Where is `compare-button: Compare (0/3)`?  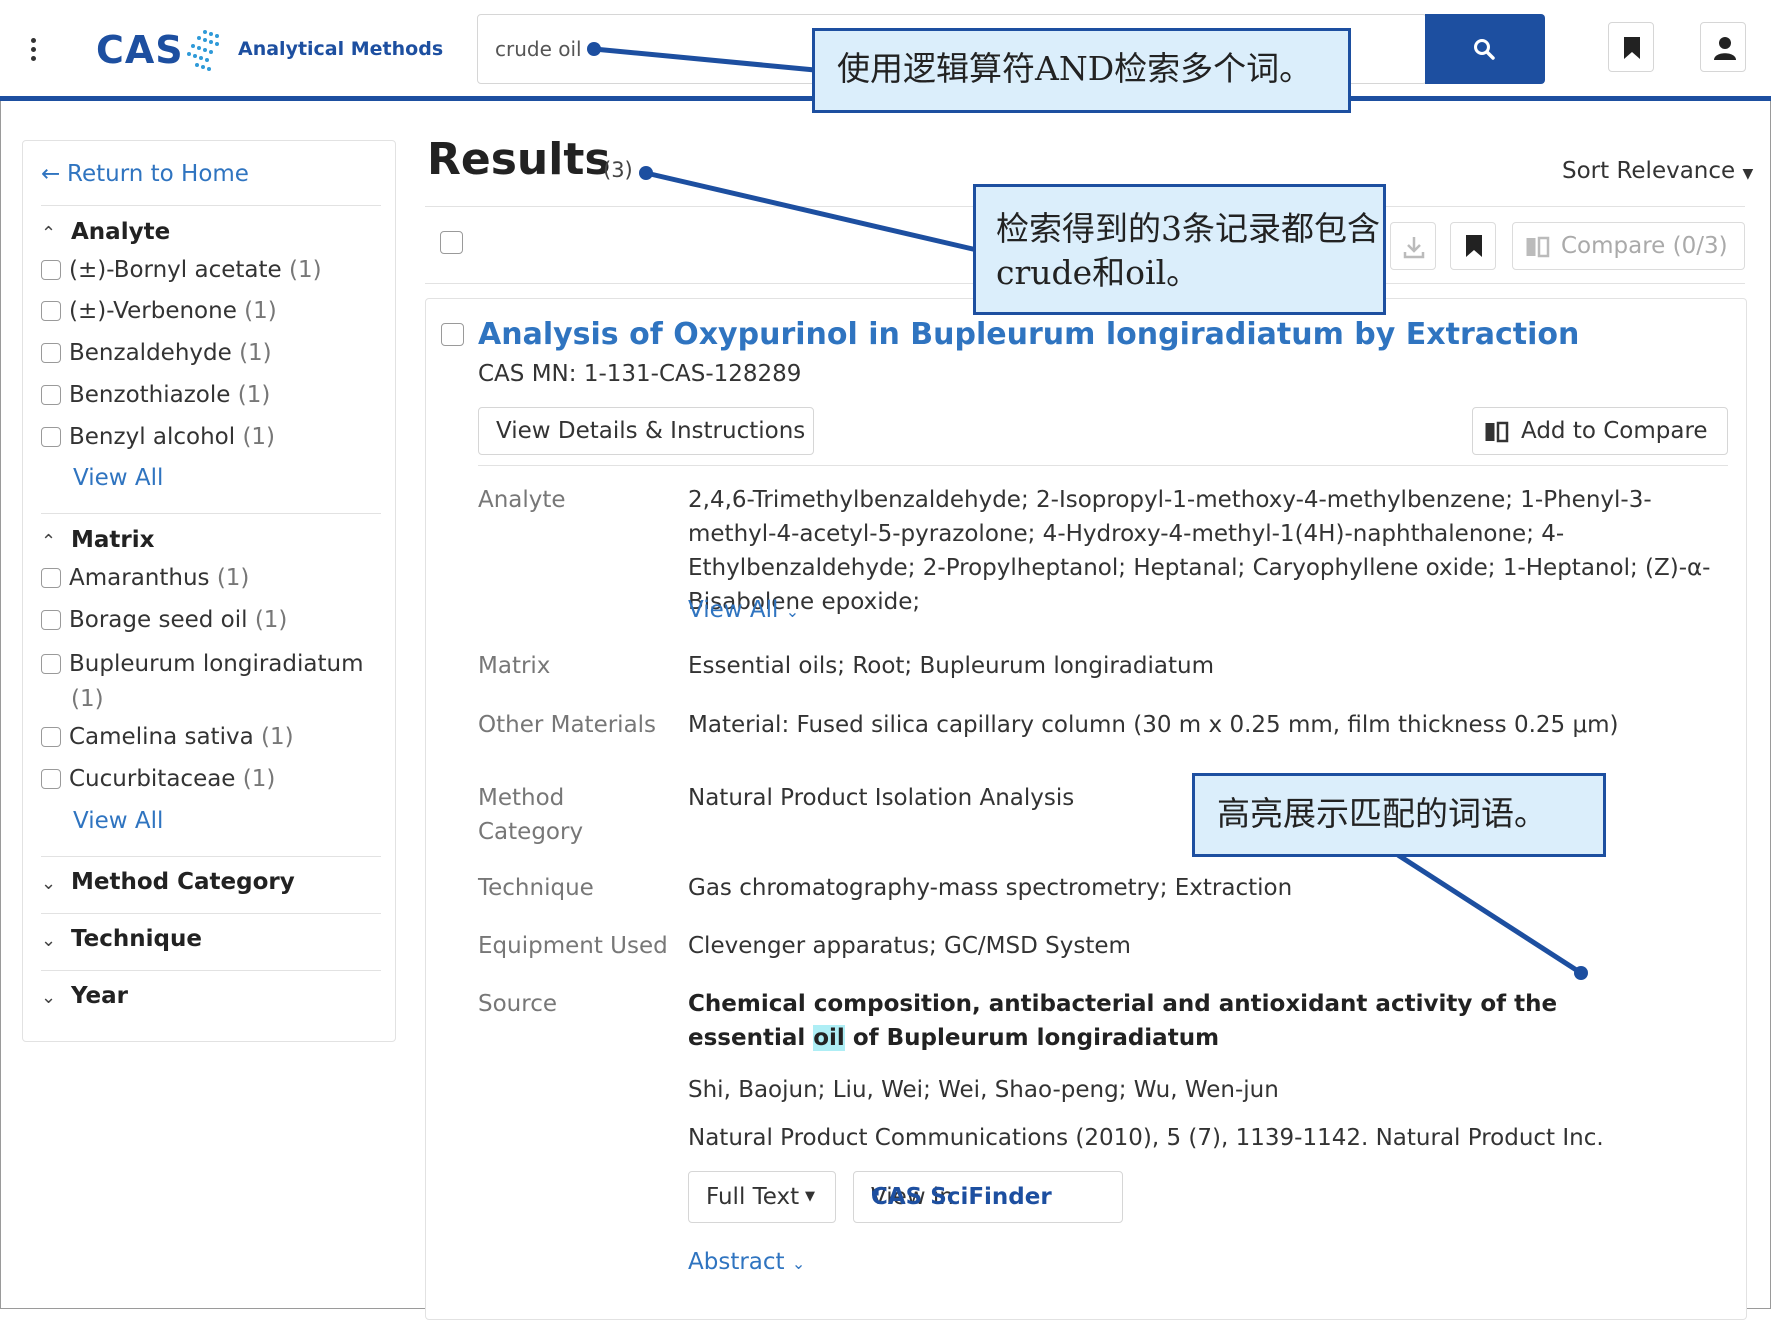
compare-button: Compare (0/3) is located at coordinates (1628, 246).